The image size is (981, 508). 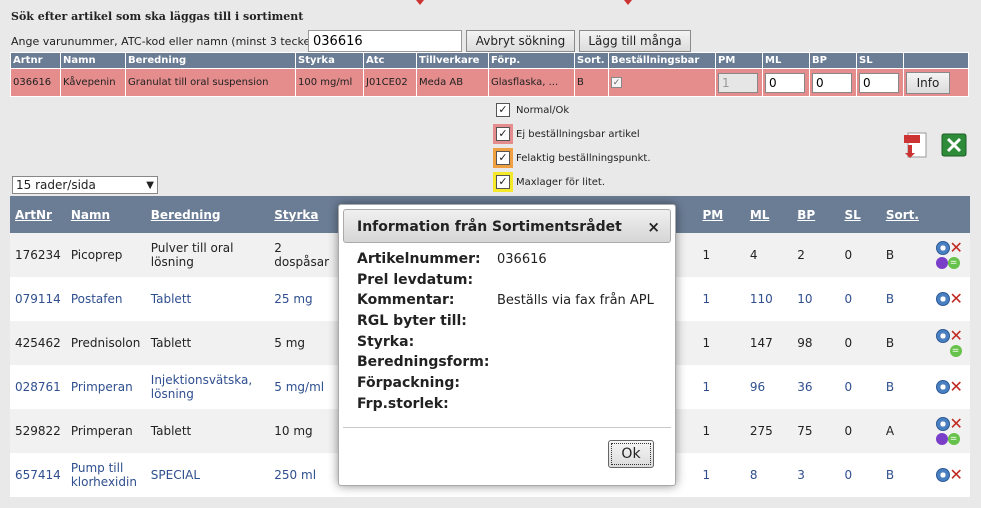 I want to click on cell-beredning: Pulver till oral lösning, so click(x=207, y=255).